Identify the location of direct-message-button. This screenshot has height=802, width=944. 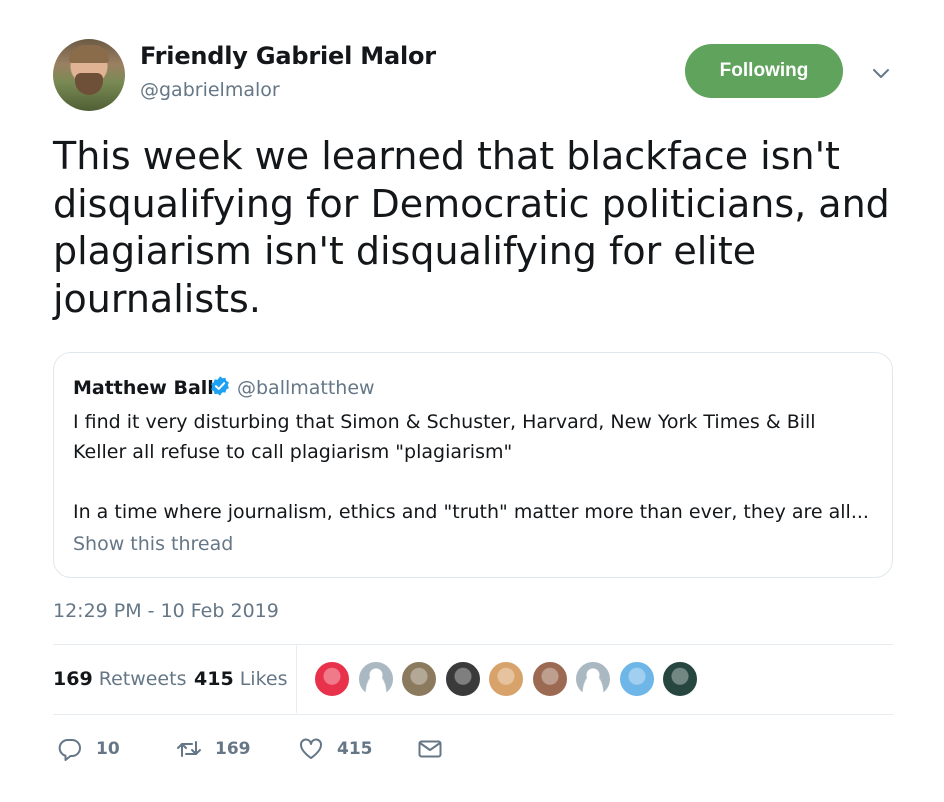
(430, 749).